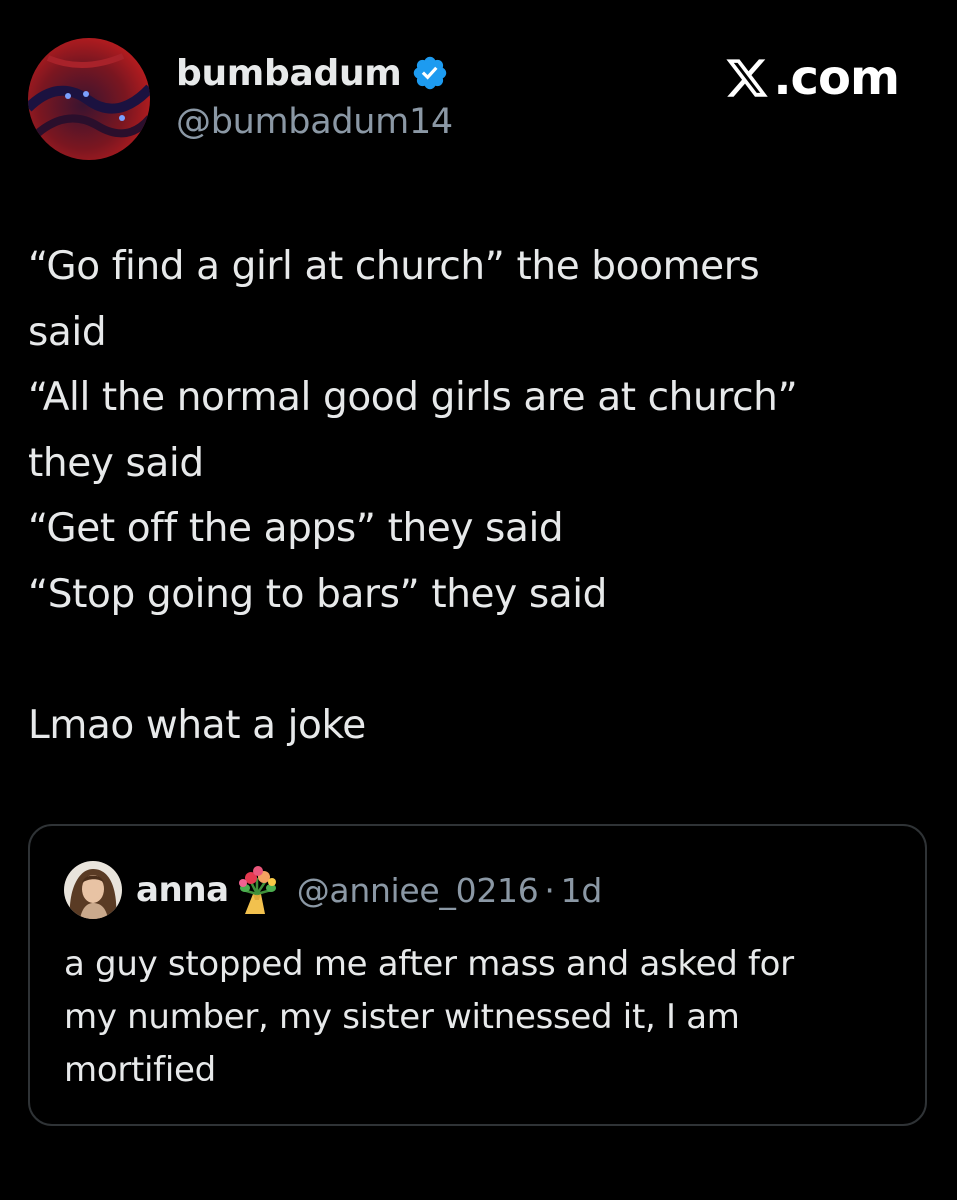 This screenshot has height=1200, width=957. I want to click on author-avatar, so click(89, 99).